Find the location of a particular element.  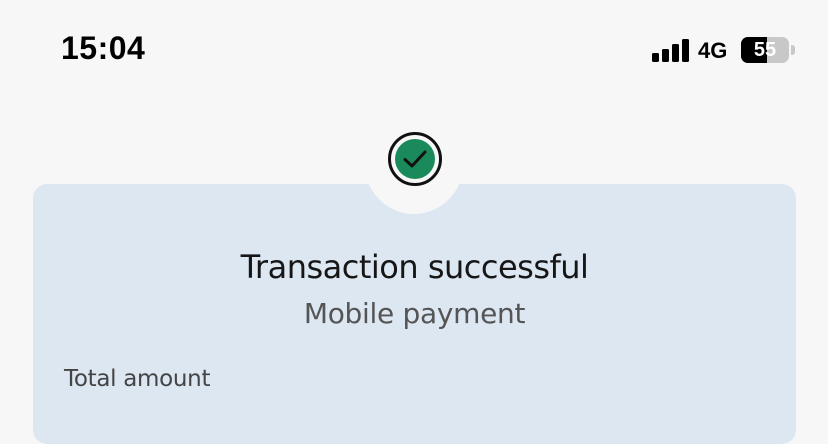

network-type: 4G is located at coordinates (713, 50).